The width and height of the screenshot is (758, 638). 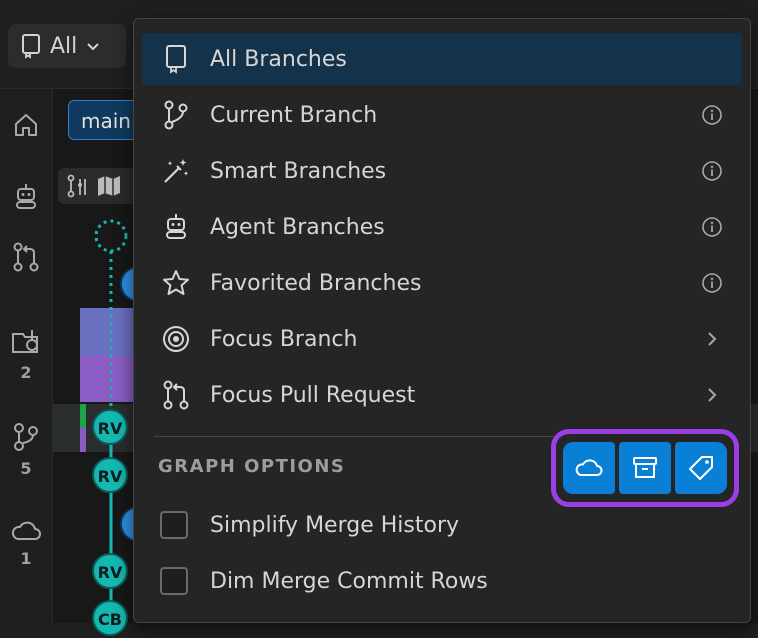 I want to click on menu-item-label: All Branches, so click(x=278, y=59).